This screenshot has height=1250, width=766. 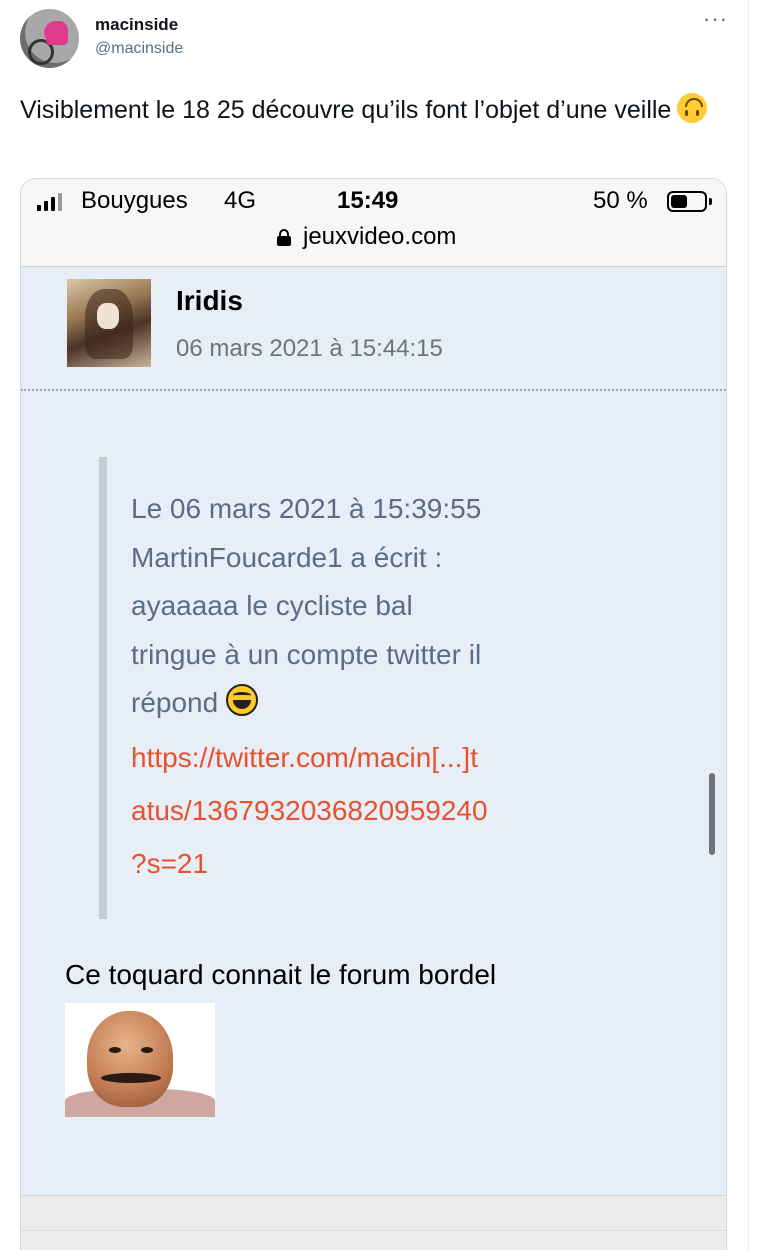 What do you see at coordinates (715, 19) in the screenshot?
I see `more-options-icon: ···` at bounding box center [715, 19].